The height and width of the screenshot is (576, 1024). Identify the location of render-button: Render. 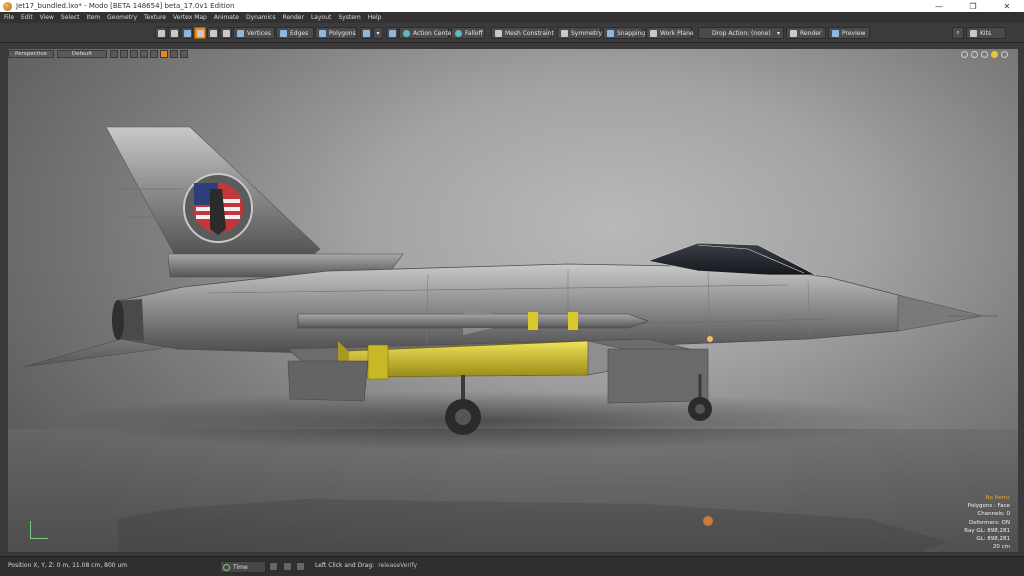
(806, 33).